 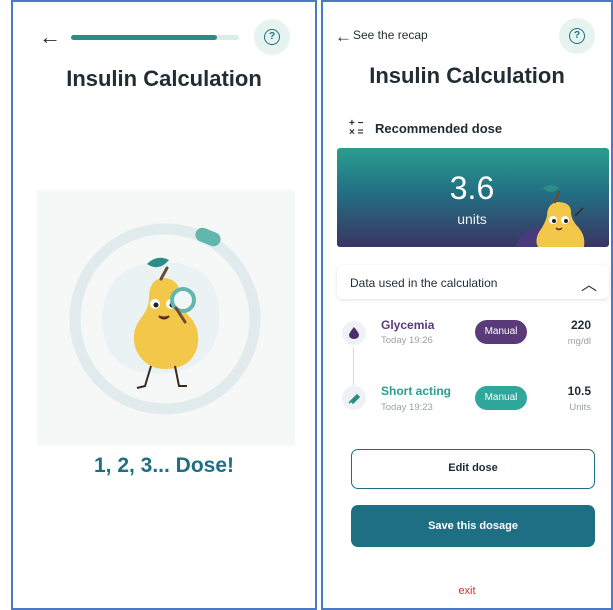 What do you see at coordinates (354, 333) in the screenshot?
I see `drop-icon` at bounding box center [354, 333].